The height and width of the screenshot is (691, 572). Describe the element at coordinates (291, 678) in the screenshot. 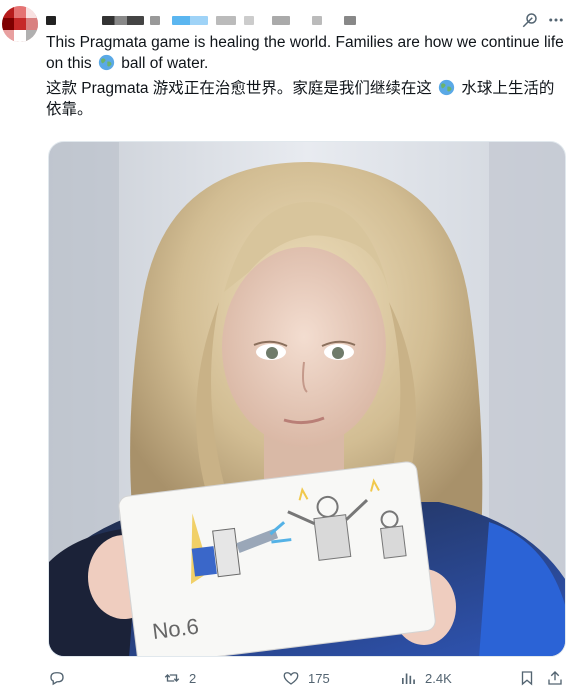

I see `like-icon` at that location.